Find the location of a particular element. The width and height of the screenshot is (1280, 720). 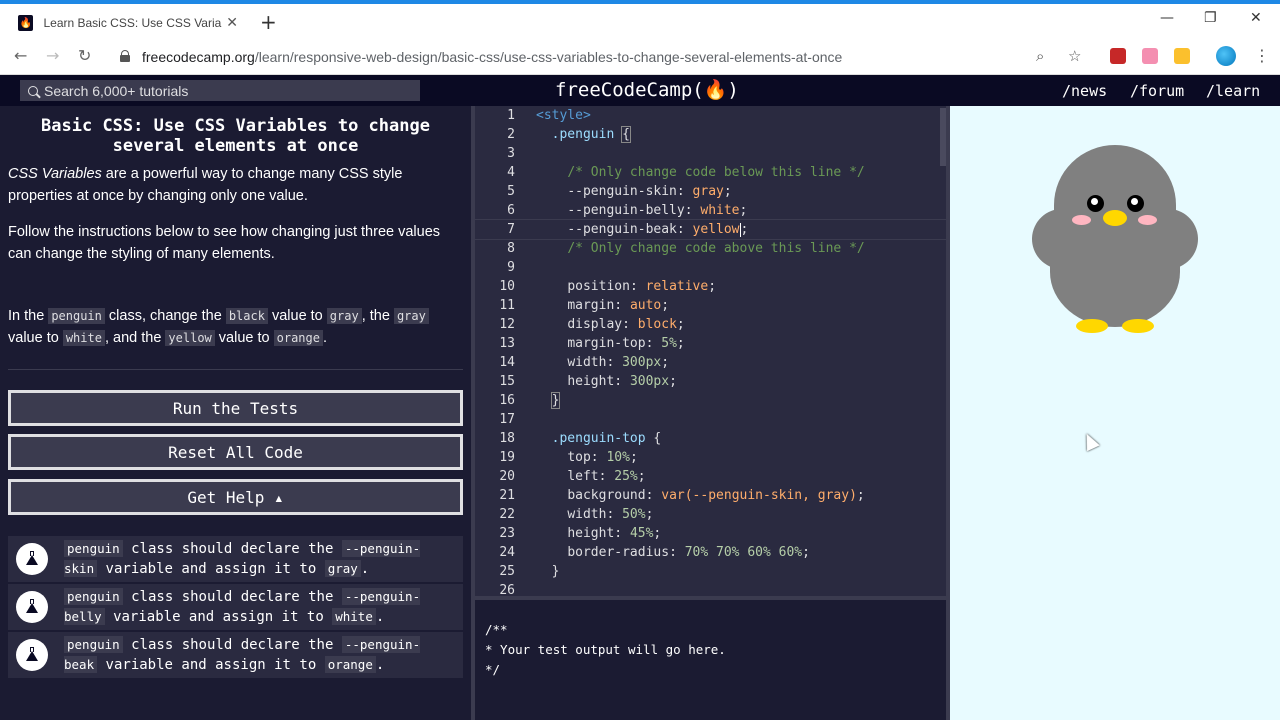

code-line: 5 --penguin-skin: gray; is located at coordinates (619, 191).